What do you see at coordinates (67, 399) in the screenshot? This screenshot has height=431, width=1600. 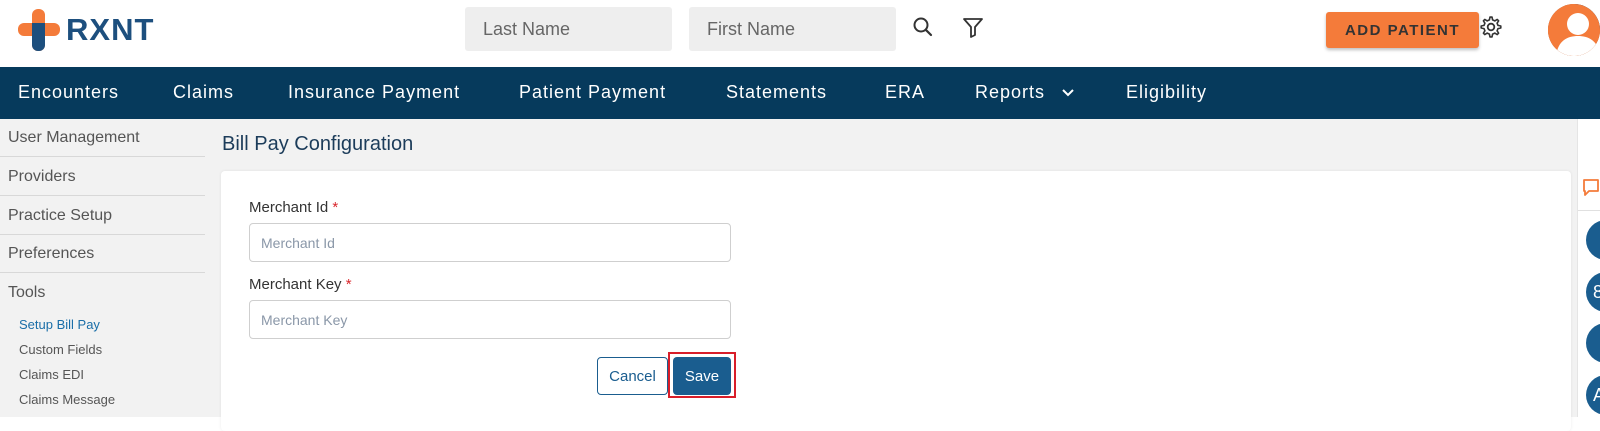 I see `sidebar-subitem-claims-message: Claims Message` at bounding box center [67, 399].